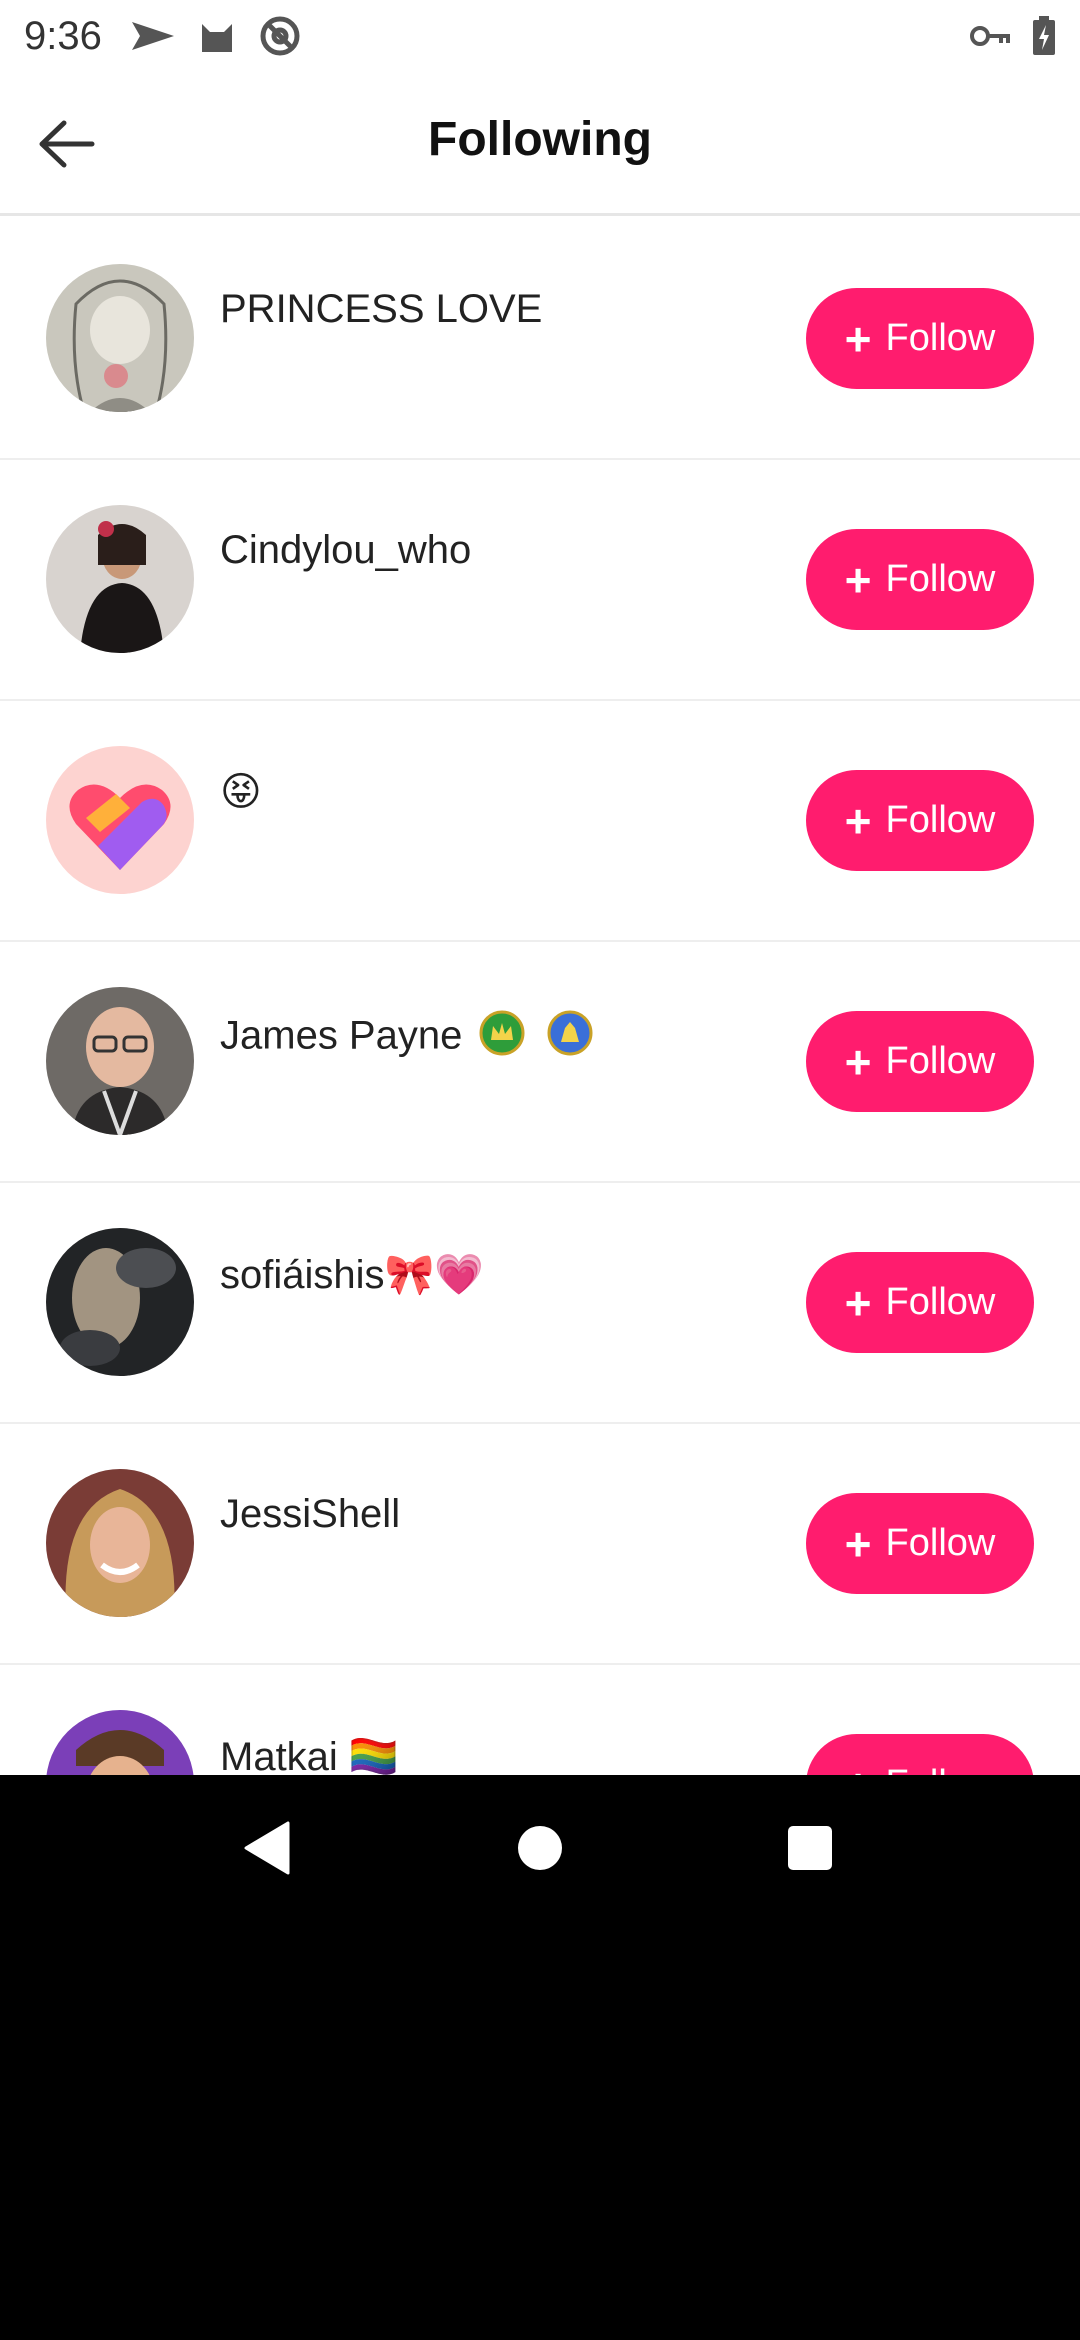  I want to click on home-circle-icon, so click(540, 1848).